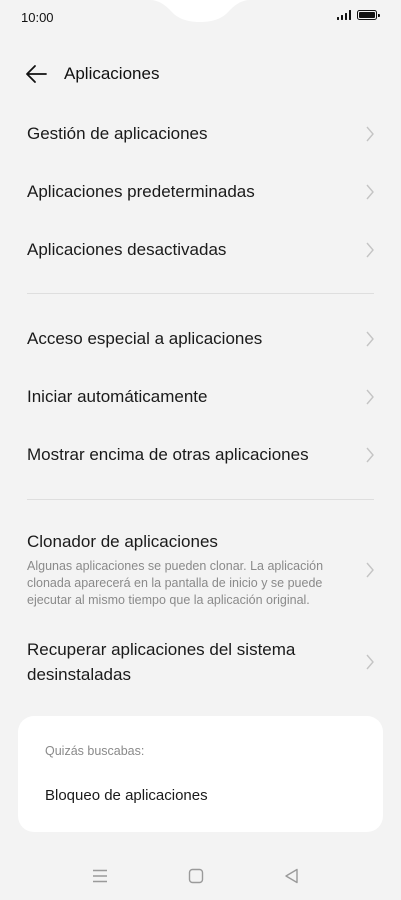 The image size is (401, 900). Describe the element at coordinates (368, 15) in the screenshot. I see `battery-icon` at that location.